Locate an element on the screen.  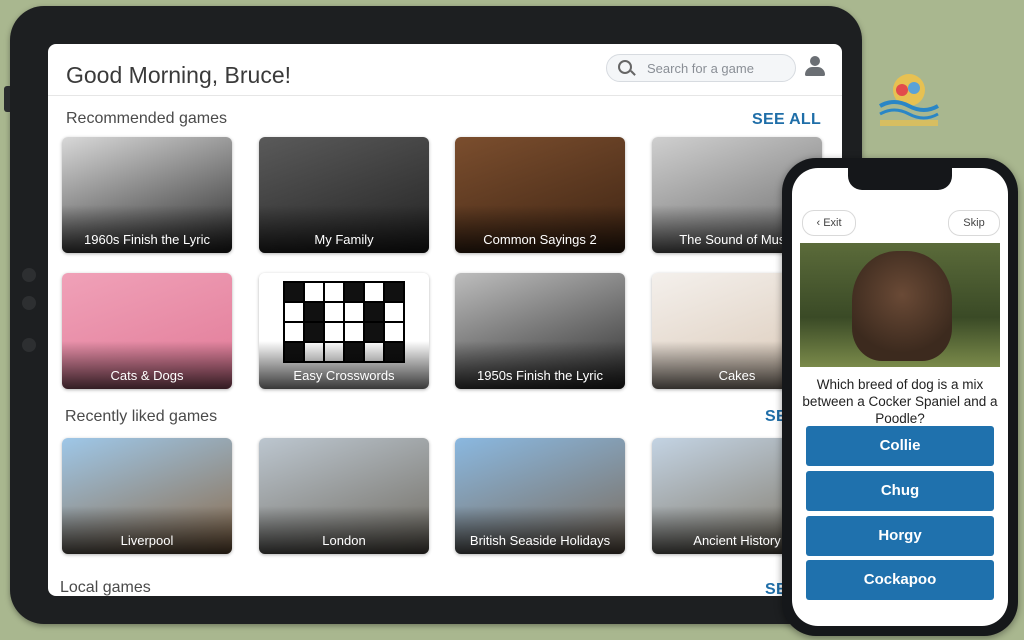
game-card: My Family is located at coordinates (344, 195).